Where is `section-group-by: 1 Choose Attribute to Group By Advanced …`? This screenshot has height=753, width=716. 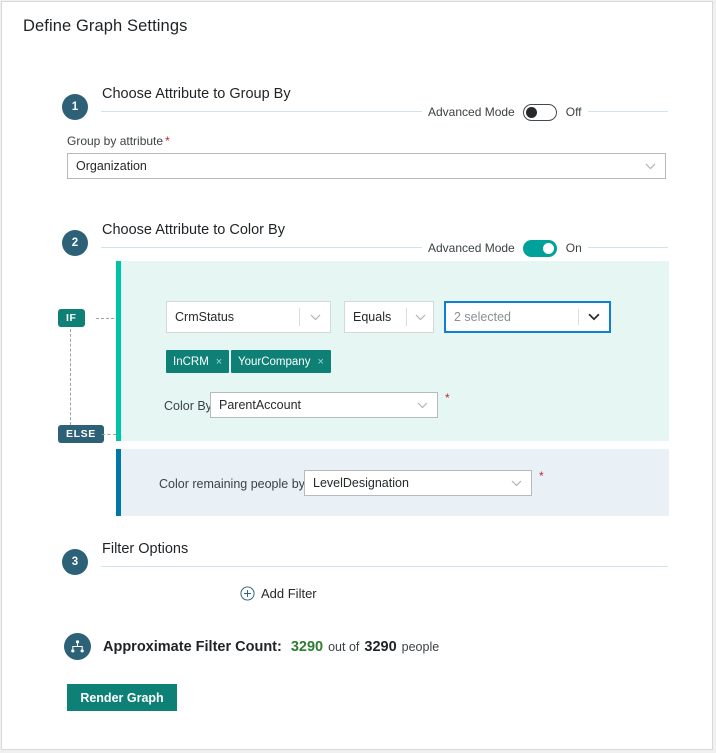
section-group-by: 1 Choose Attribute to Group By Advanced … is located at coordinates (365, 104).